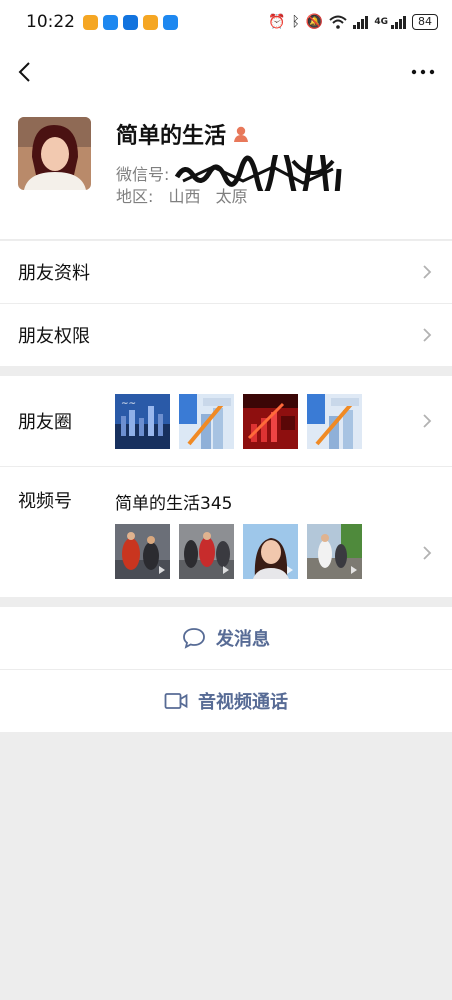  Describe the element at coordinates (423, 72) in the screenshot. I see `more-options-icon` at that location.